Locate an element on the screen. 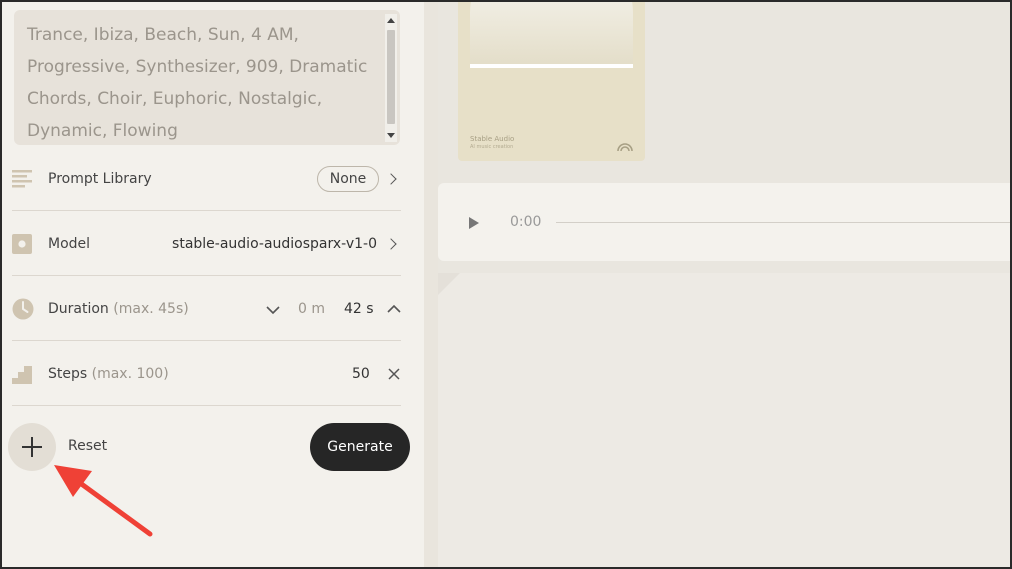  square-dot-icon is located at coordinates (22, 243).